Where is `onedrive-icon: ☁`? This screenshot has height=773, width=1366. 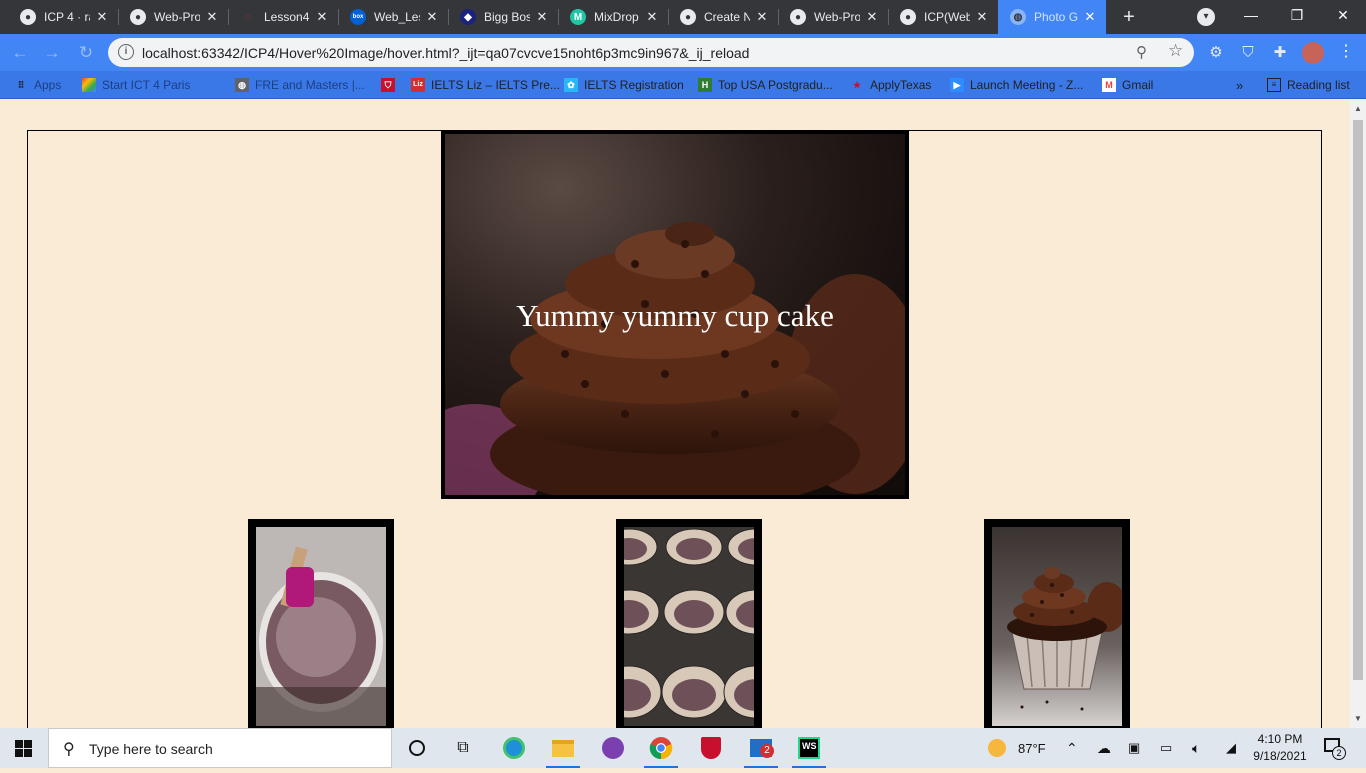 onedrive-icon: ☁ is located at coordinates (1104, 748).